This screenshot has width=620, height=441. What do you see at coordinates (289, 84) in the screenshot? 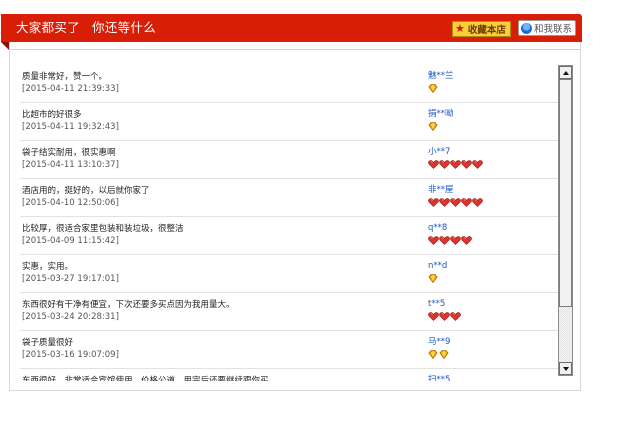
I see `review-row: 质量非常好，赞一个。 [2015-04-11 21:39:33] 魅**兰` at bounding box center [289, 84].